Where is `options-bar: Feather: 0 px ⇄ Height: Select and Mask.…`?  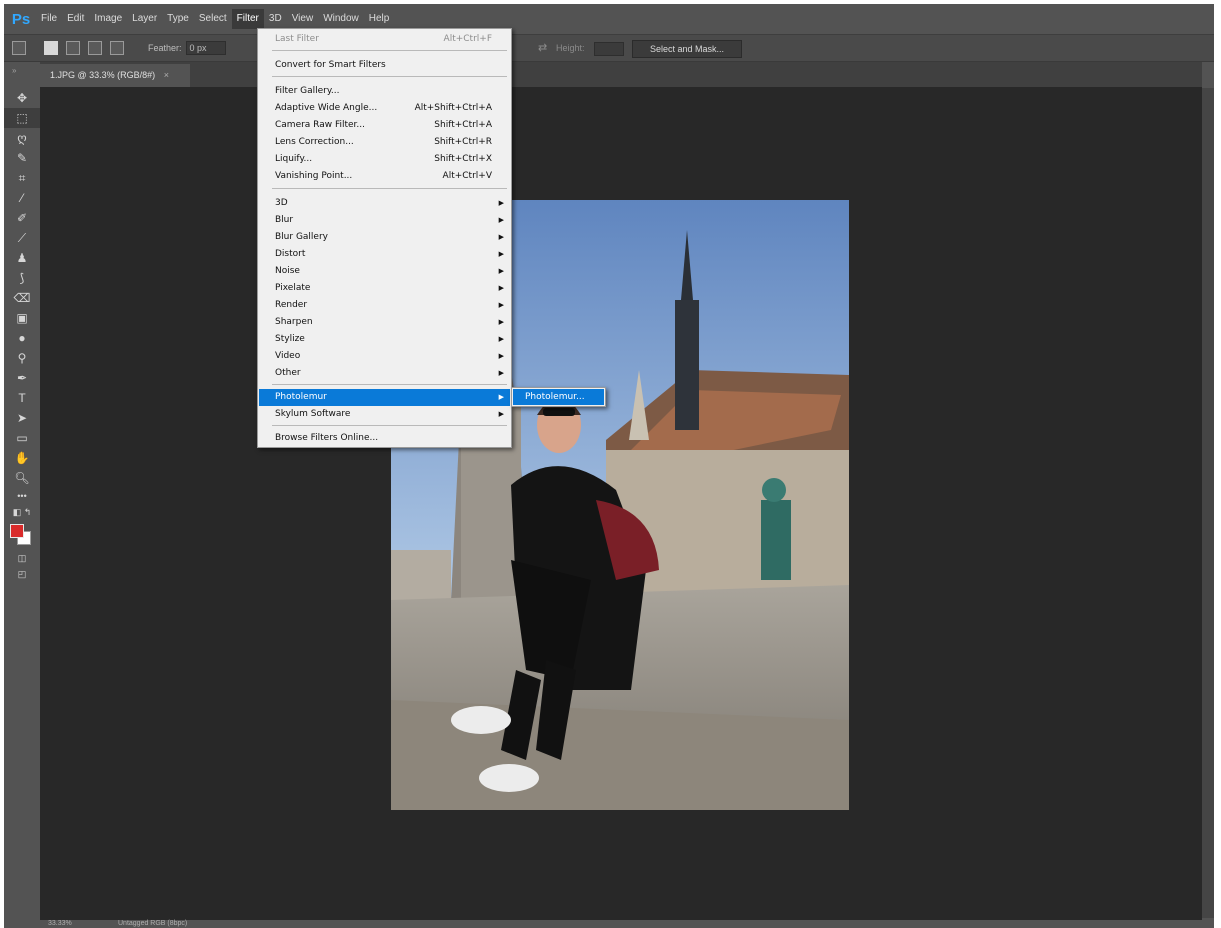
options-bar: Feather: 0 px ⇄ Height: Select and Mask.… is located at coordinates (609, 48).